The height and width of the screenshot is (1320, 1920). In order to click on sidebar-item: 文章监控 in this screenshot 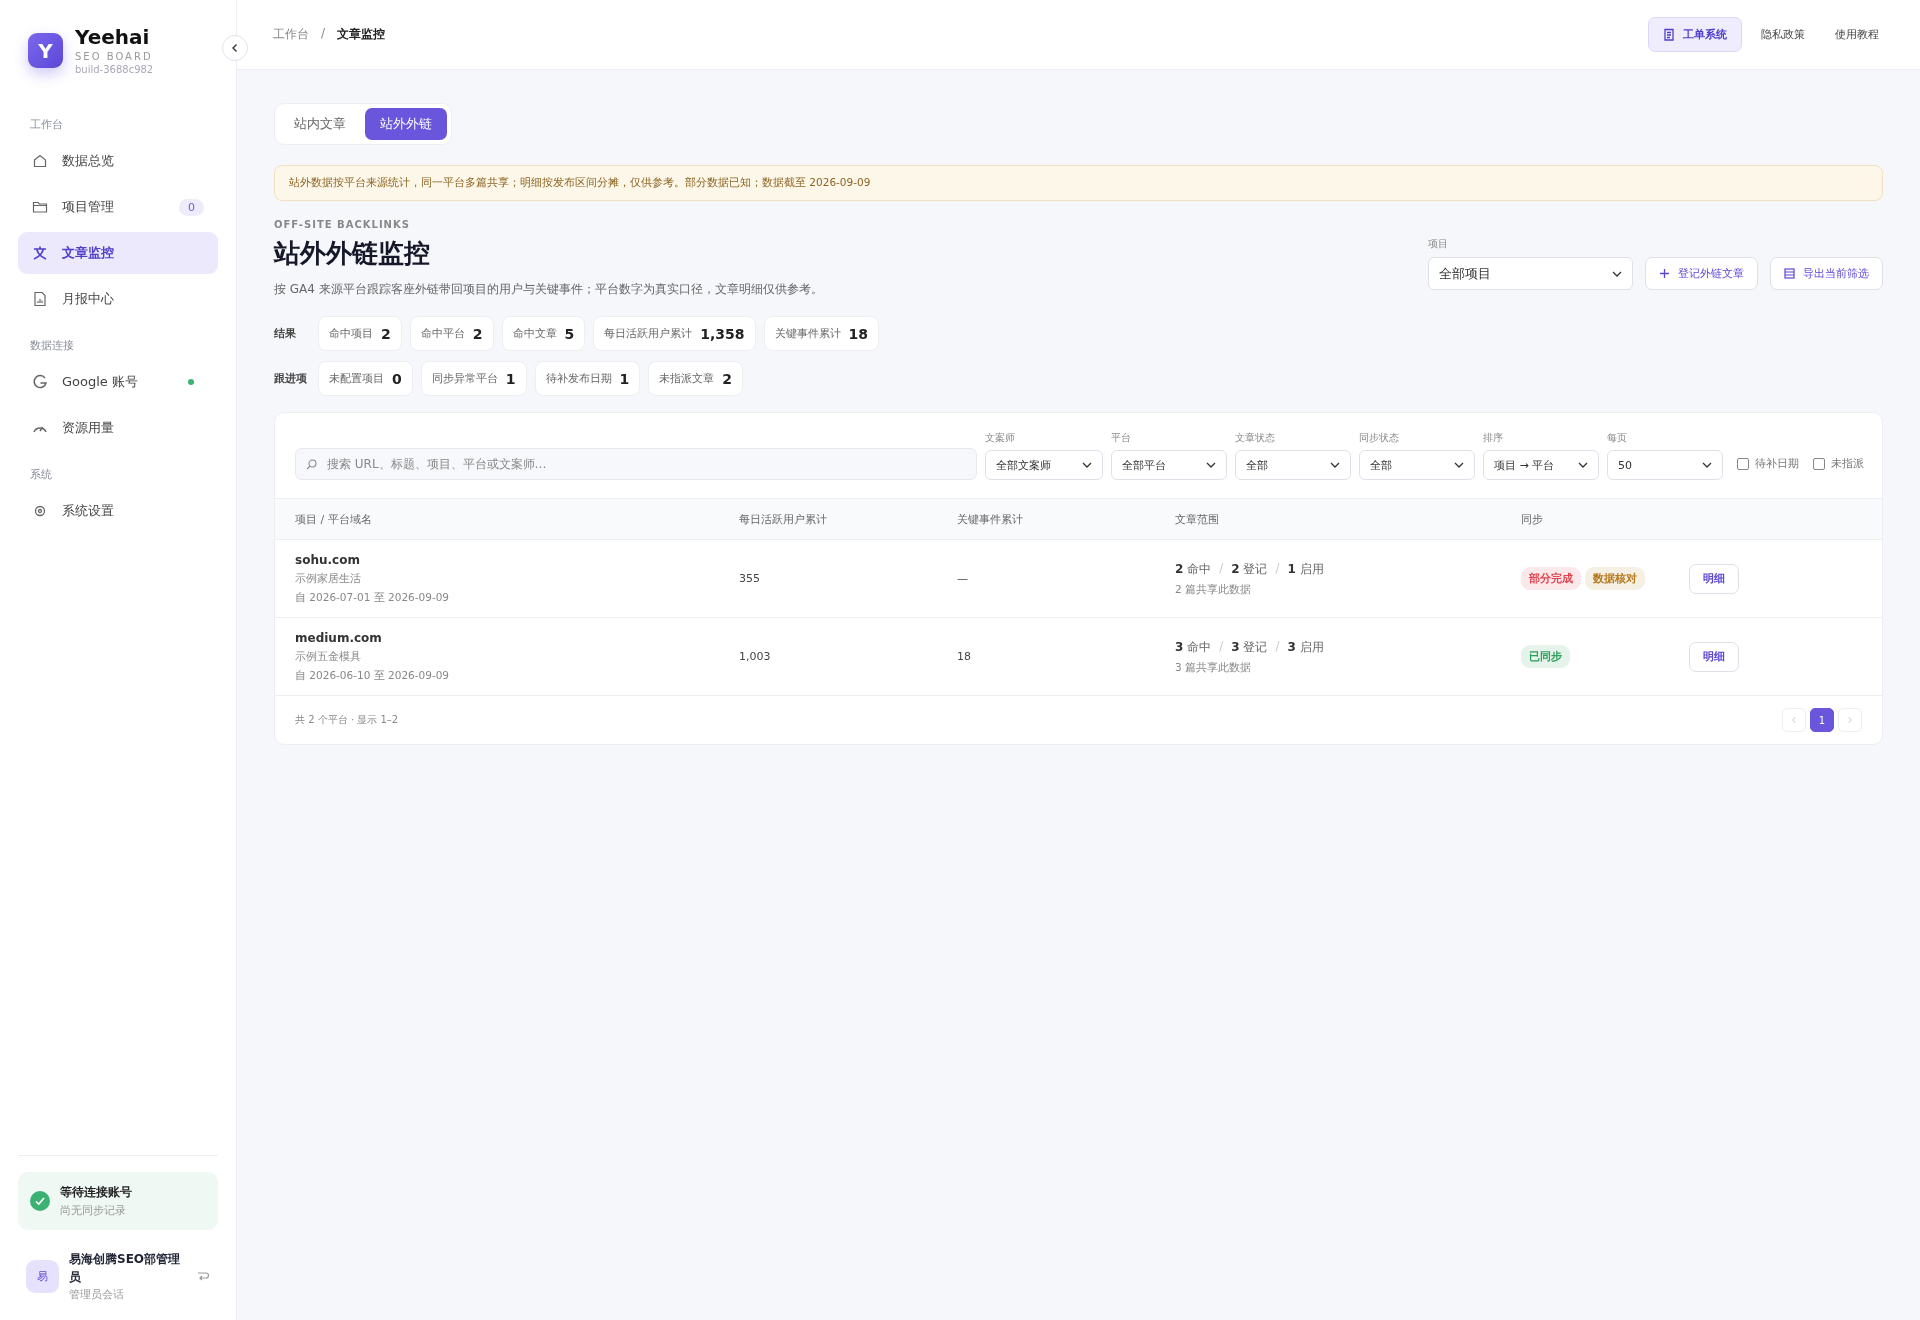, I will do `click(118, 253)`.